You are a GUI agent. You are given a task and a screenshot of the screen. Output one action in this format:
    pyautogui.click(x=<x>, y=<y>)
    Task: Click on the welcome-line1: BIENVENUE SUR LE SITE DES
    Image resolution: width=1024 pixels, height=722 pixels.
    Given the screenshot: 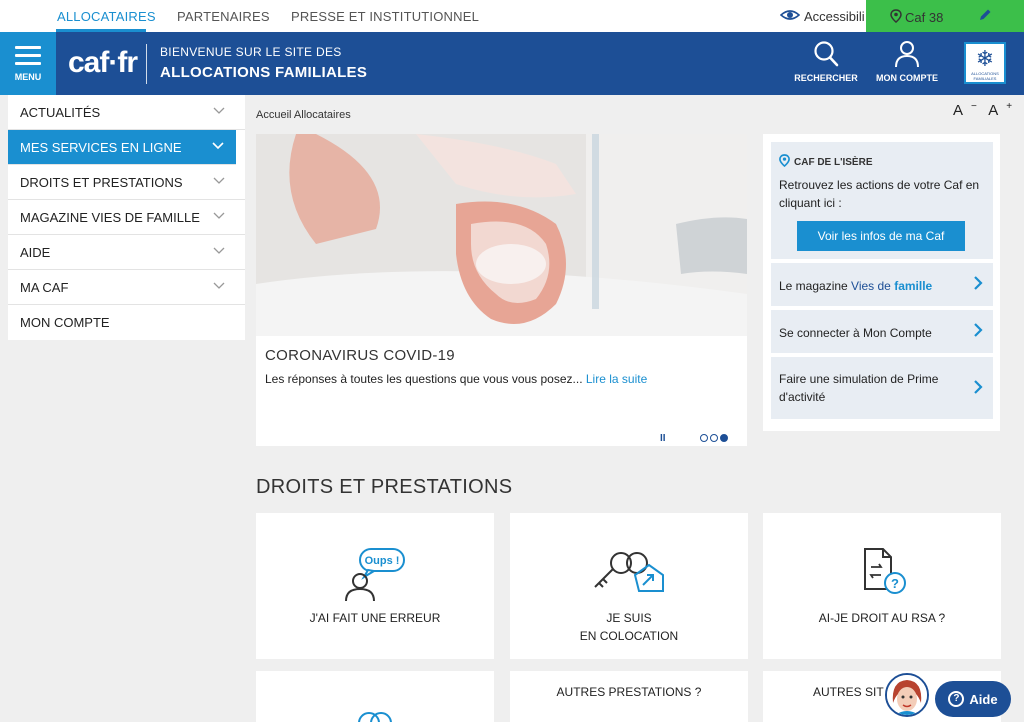 What is the action you would take?
    pyautogui.click(x=251, y=52)
    